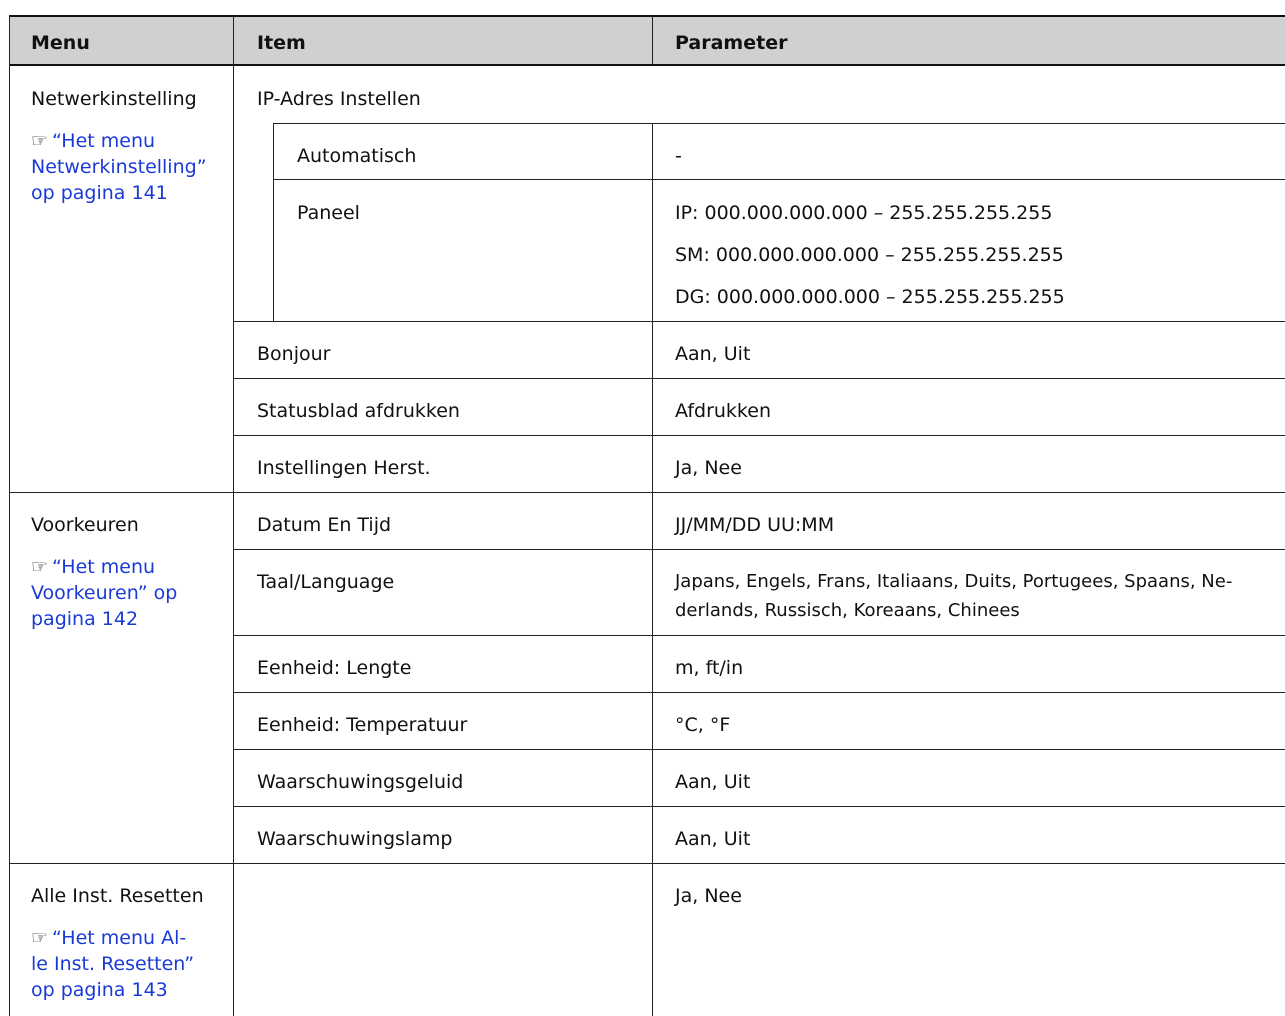 The width and height of the screenshot is (1285, 1016). Describe the element at coordinates (864, 213) in the screenshot. I see `param-ip: IP: 000.000.000.000 – 255.255.255.255` at that location.